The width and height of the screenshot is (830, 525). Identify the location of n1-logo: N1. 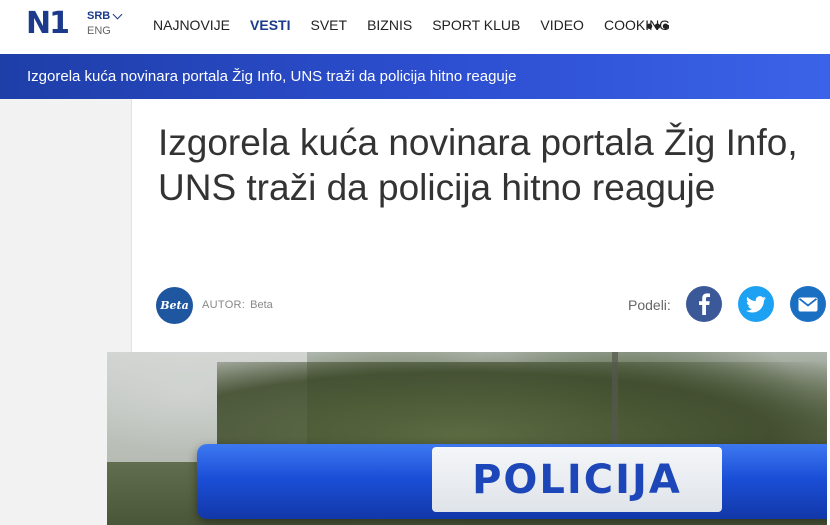
(48, 24).